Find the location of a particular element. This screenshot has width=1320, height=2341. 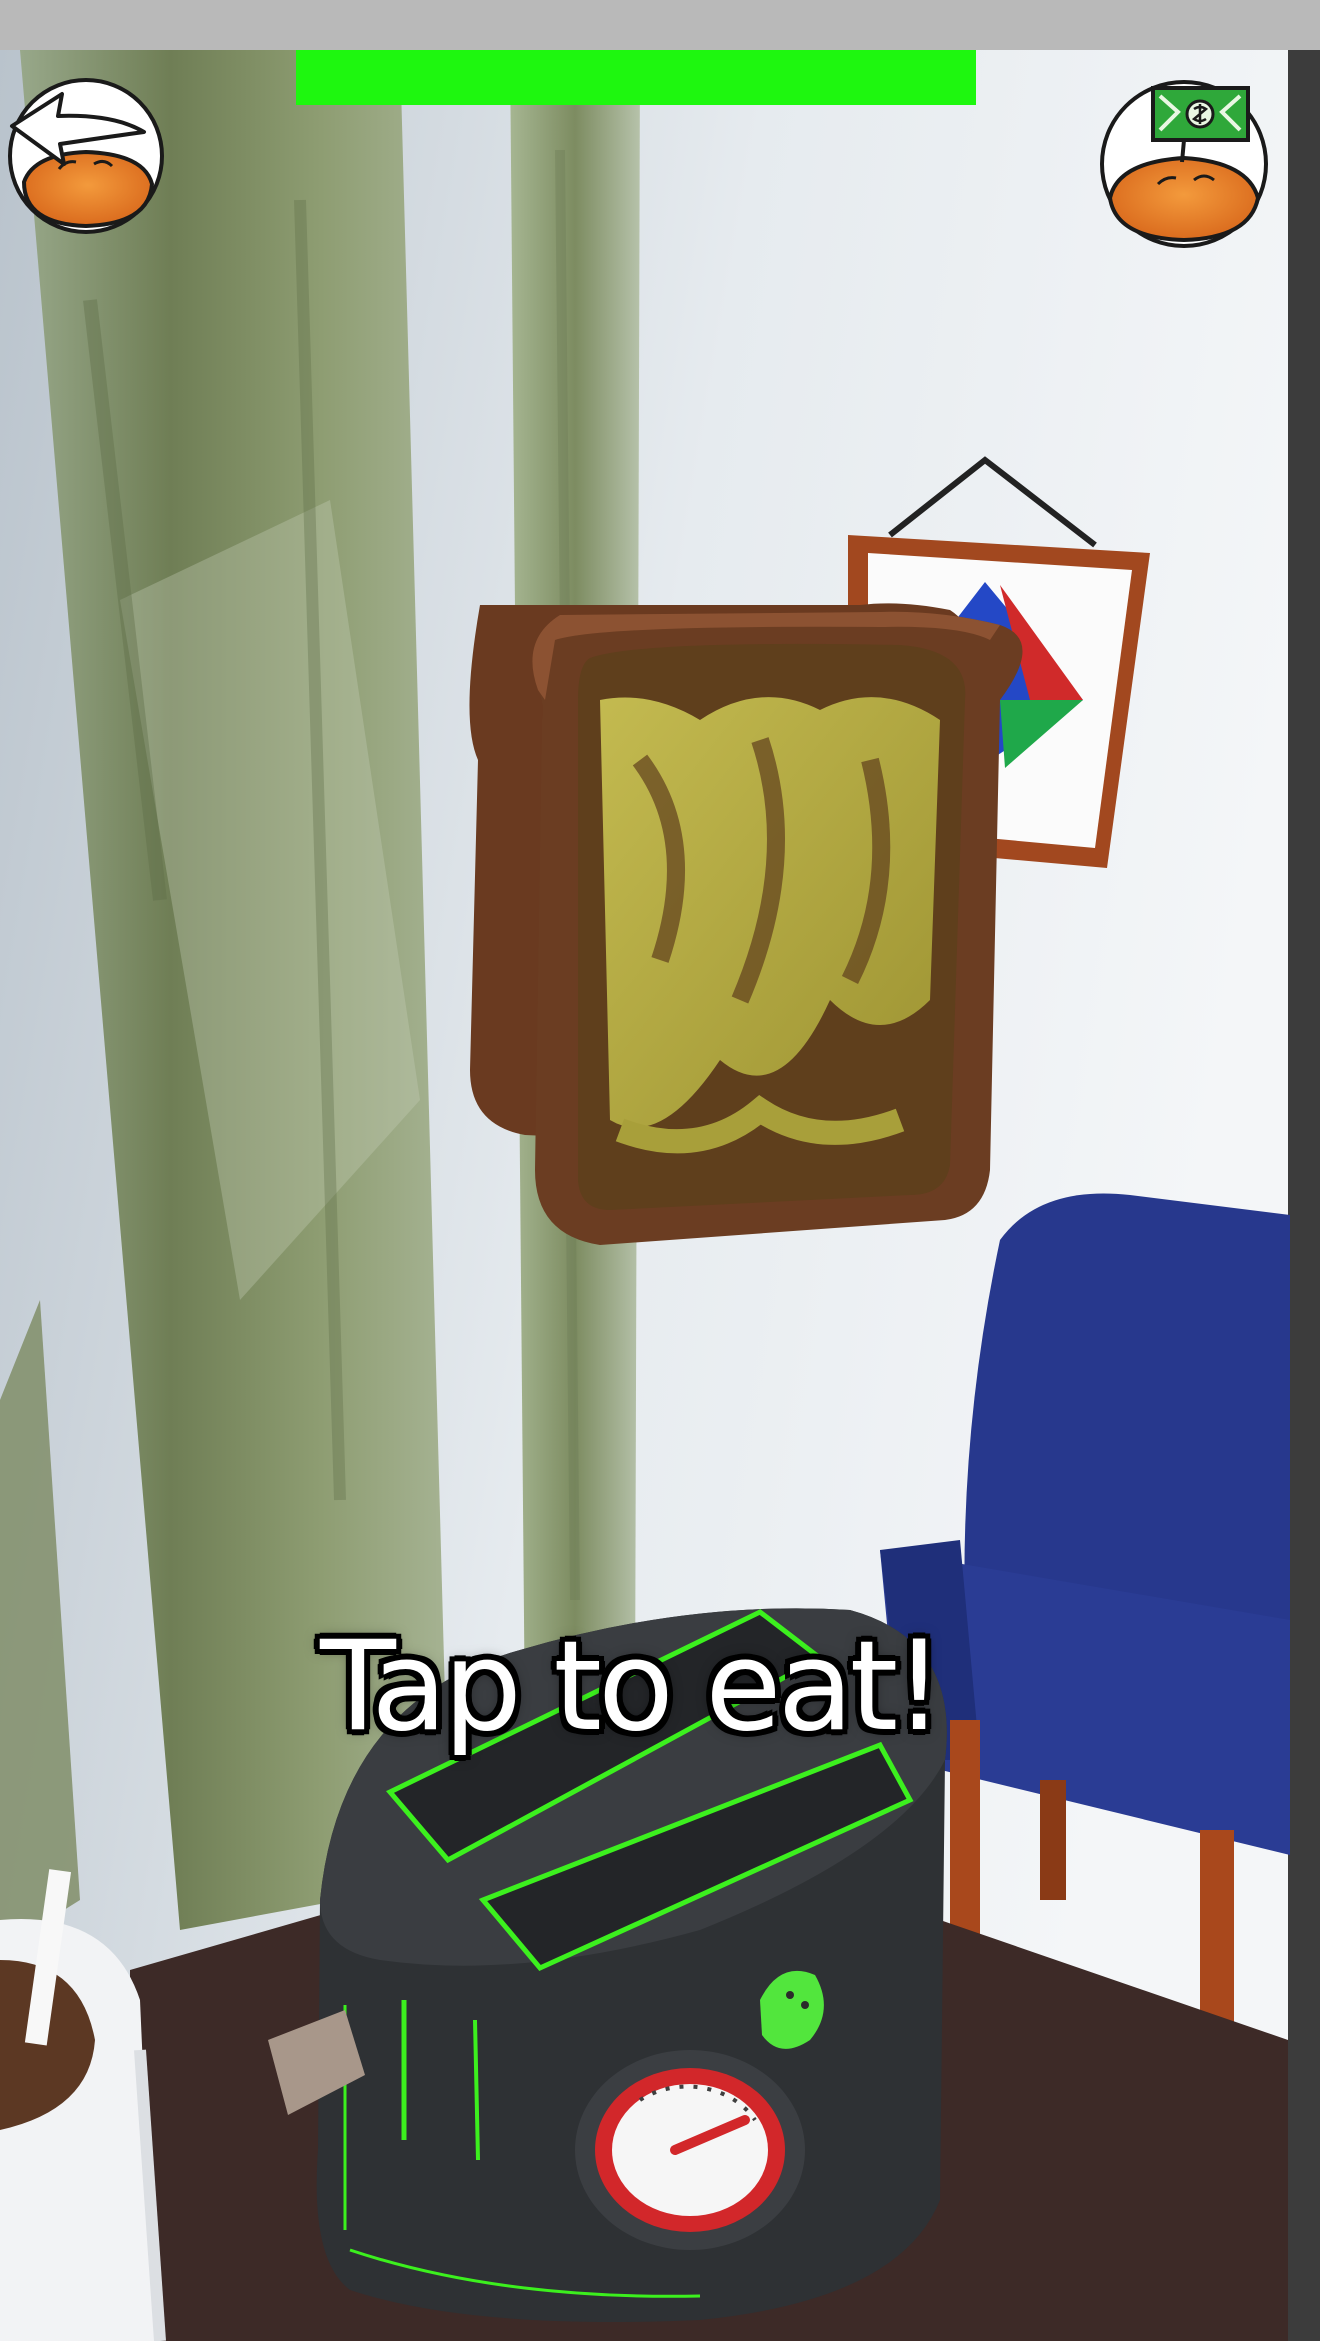

back-button is located at coordinates (86, 156).